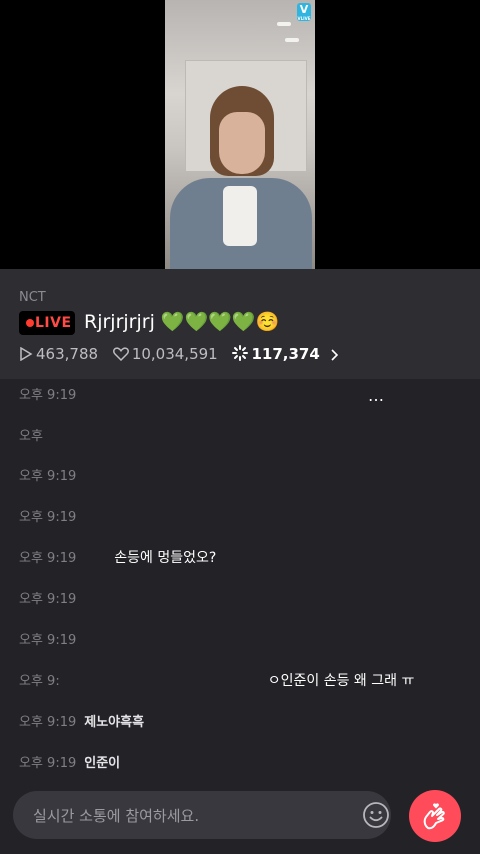  Describe the element at coordinates (114, 722) in the screenshot. I see `chat-nick: 제노야흑흑` at that location.